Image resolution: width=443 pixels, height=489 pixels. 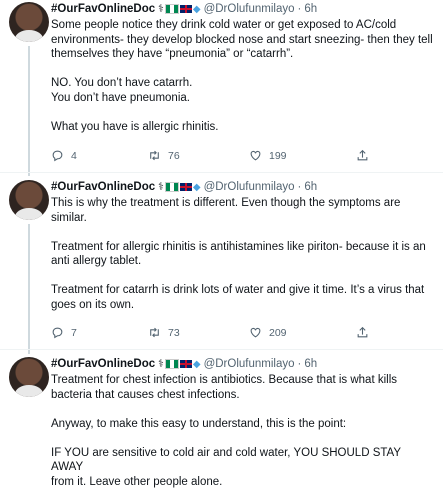 I want to click on text-line: goes on its own., so click(x=243, y=305).